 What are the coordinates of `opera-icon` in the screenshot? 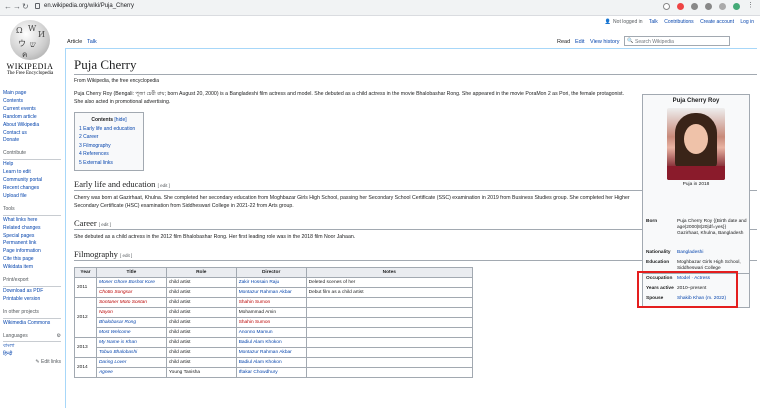 It's located at (680, 6).